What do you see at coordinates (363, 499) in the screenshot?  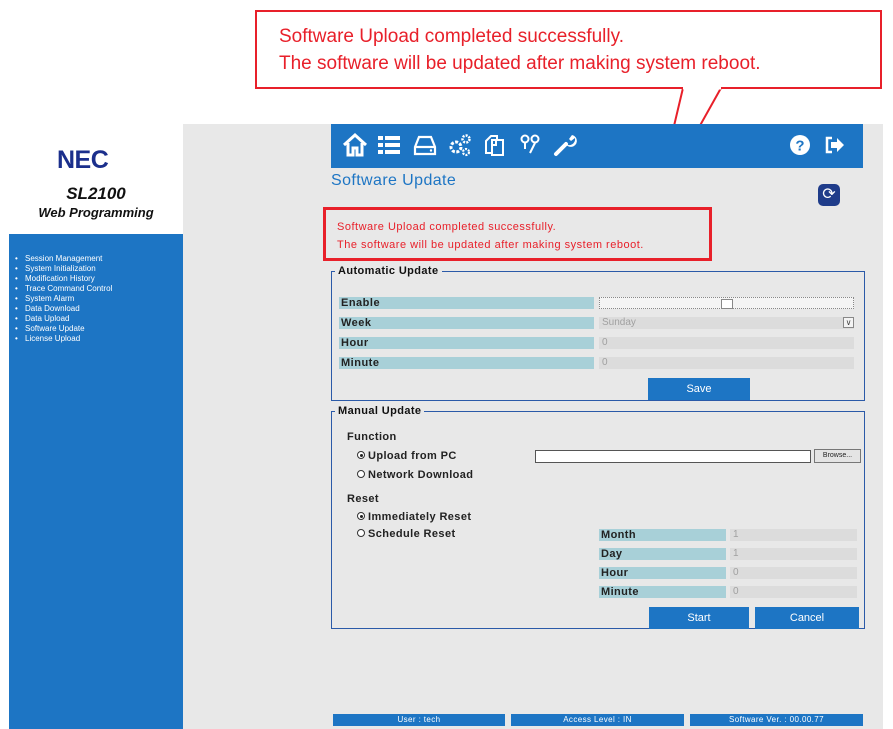 I see `reset-label: Reset` at bounding box center [363, 499].